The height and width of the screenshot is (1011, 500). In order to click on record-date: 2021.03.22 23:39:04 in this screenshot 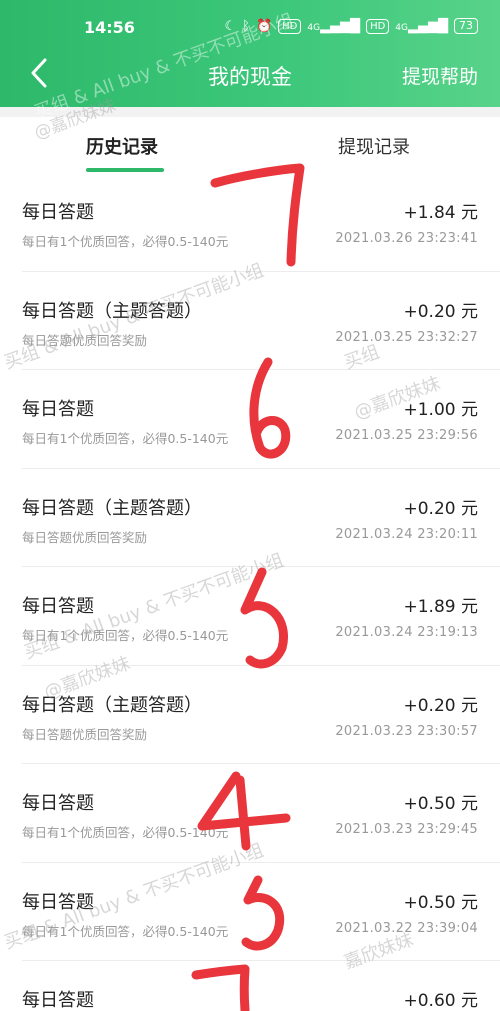, I will do `click(406, 928)`.